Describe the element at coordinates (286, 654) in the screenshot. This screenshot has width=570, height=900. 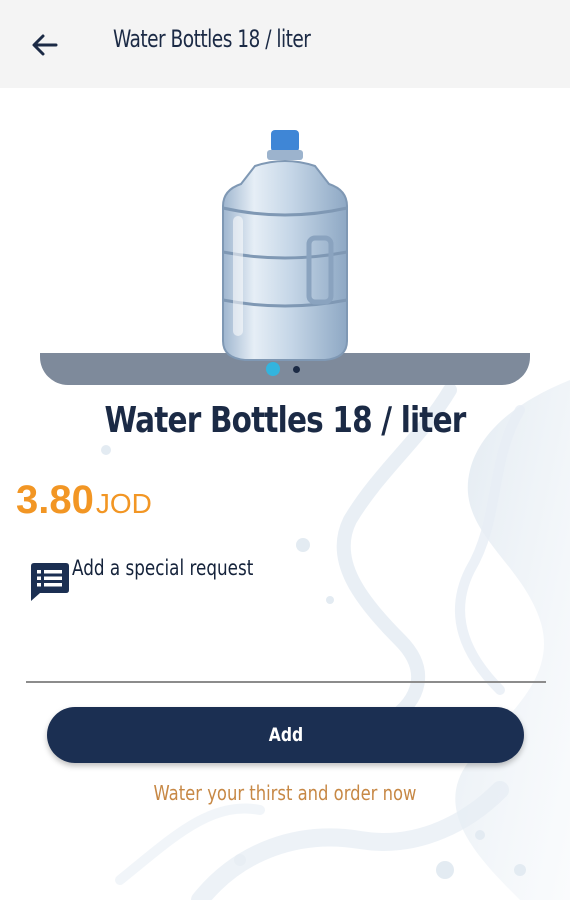
I see `special-request-input` at that location.